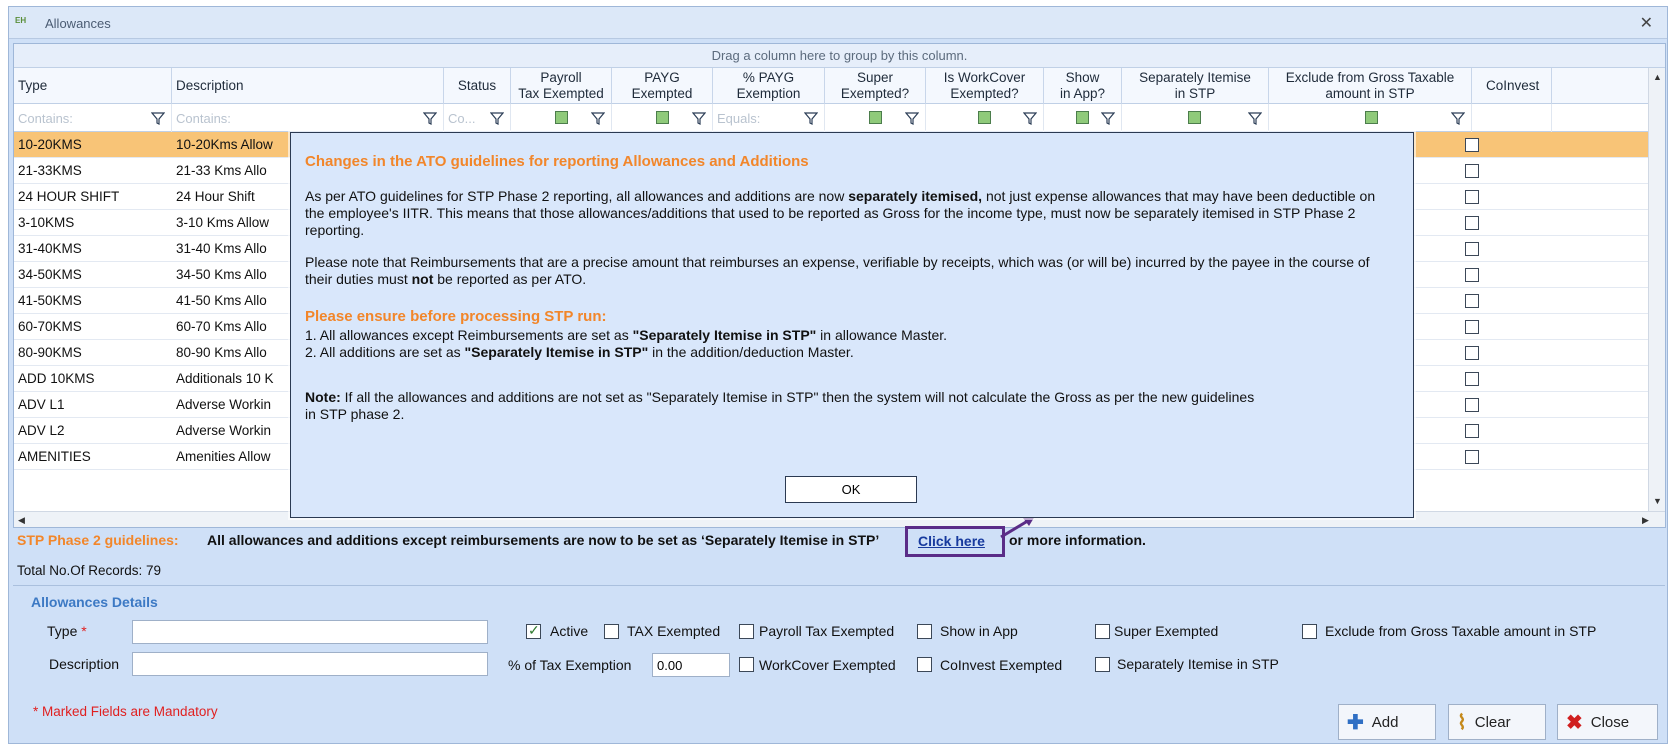 Image resolution: width=1675 pixels, height=748 pixels. I want to click on vertical-scrollbar: ▲ ▼, so click(1656, 289).